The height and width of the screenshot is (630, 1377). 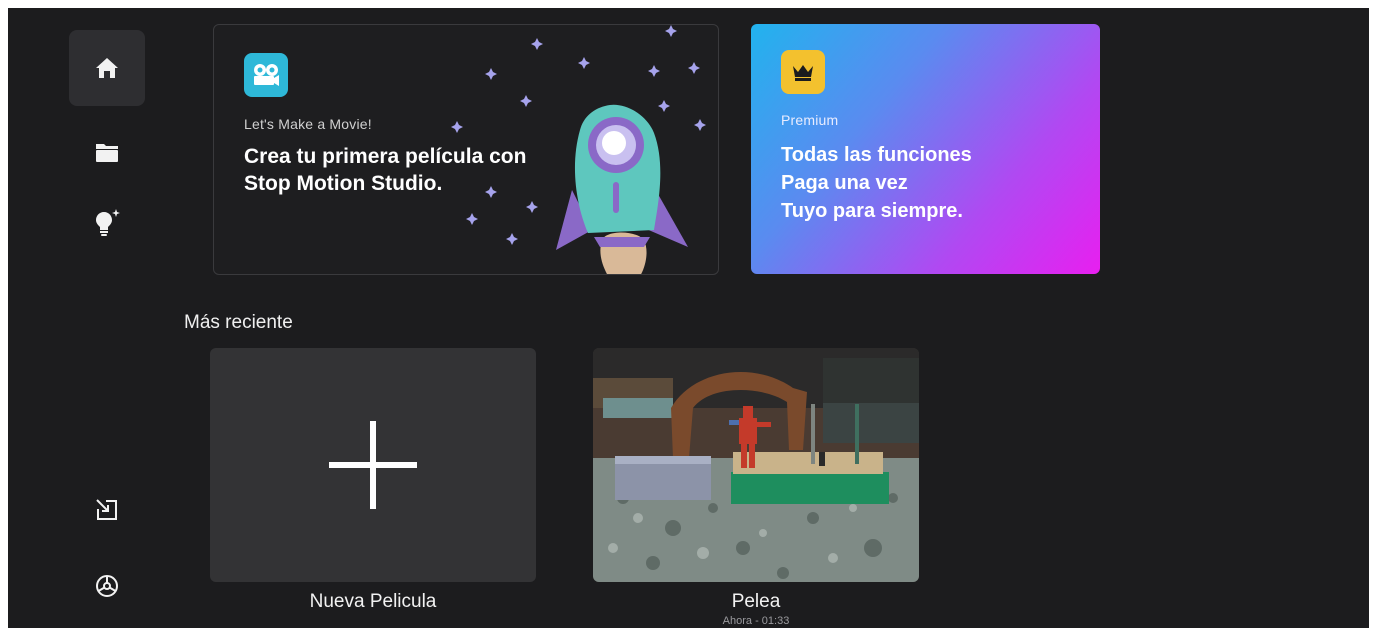 What do you see at coordinates (876, 155) in the screenshot?
I see `premium-line1: Todas las funciones` at bounding box center [876, 155].